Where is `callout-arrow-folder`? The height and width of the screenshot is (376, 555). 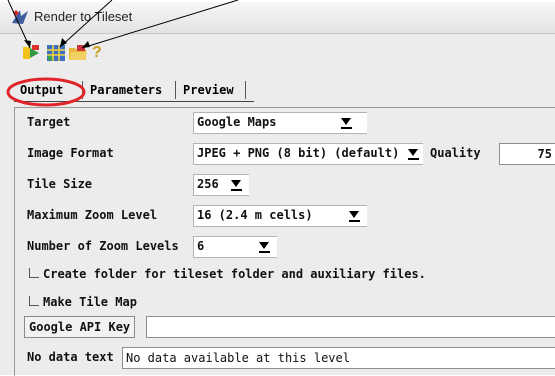 callout-arrow-folder is located at coordinates (160, 24).